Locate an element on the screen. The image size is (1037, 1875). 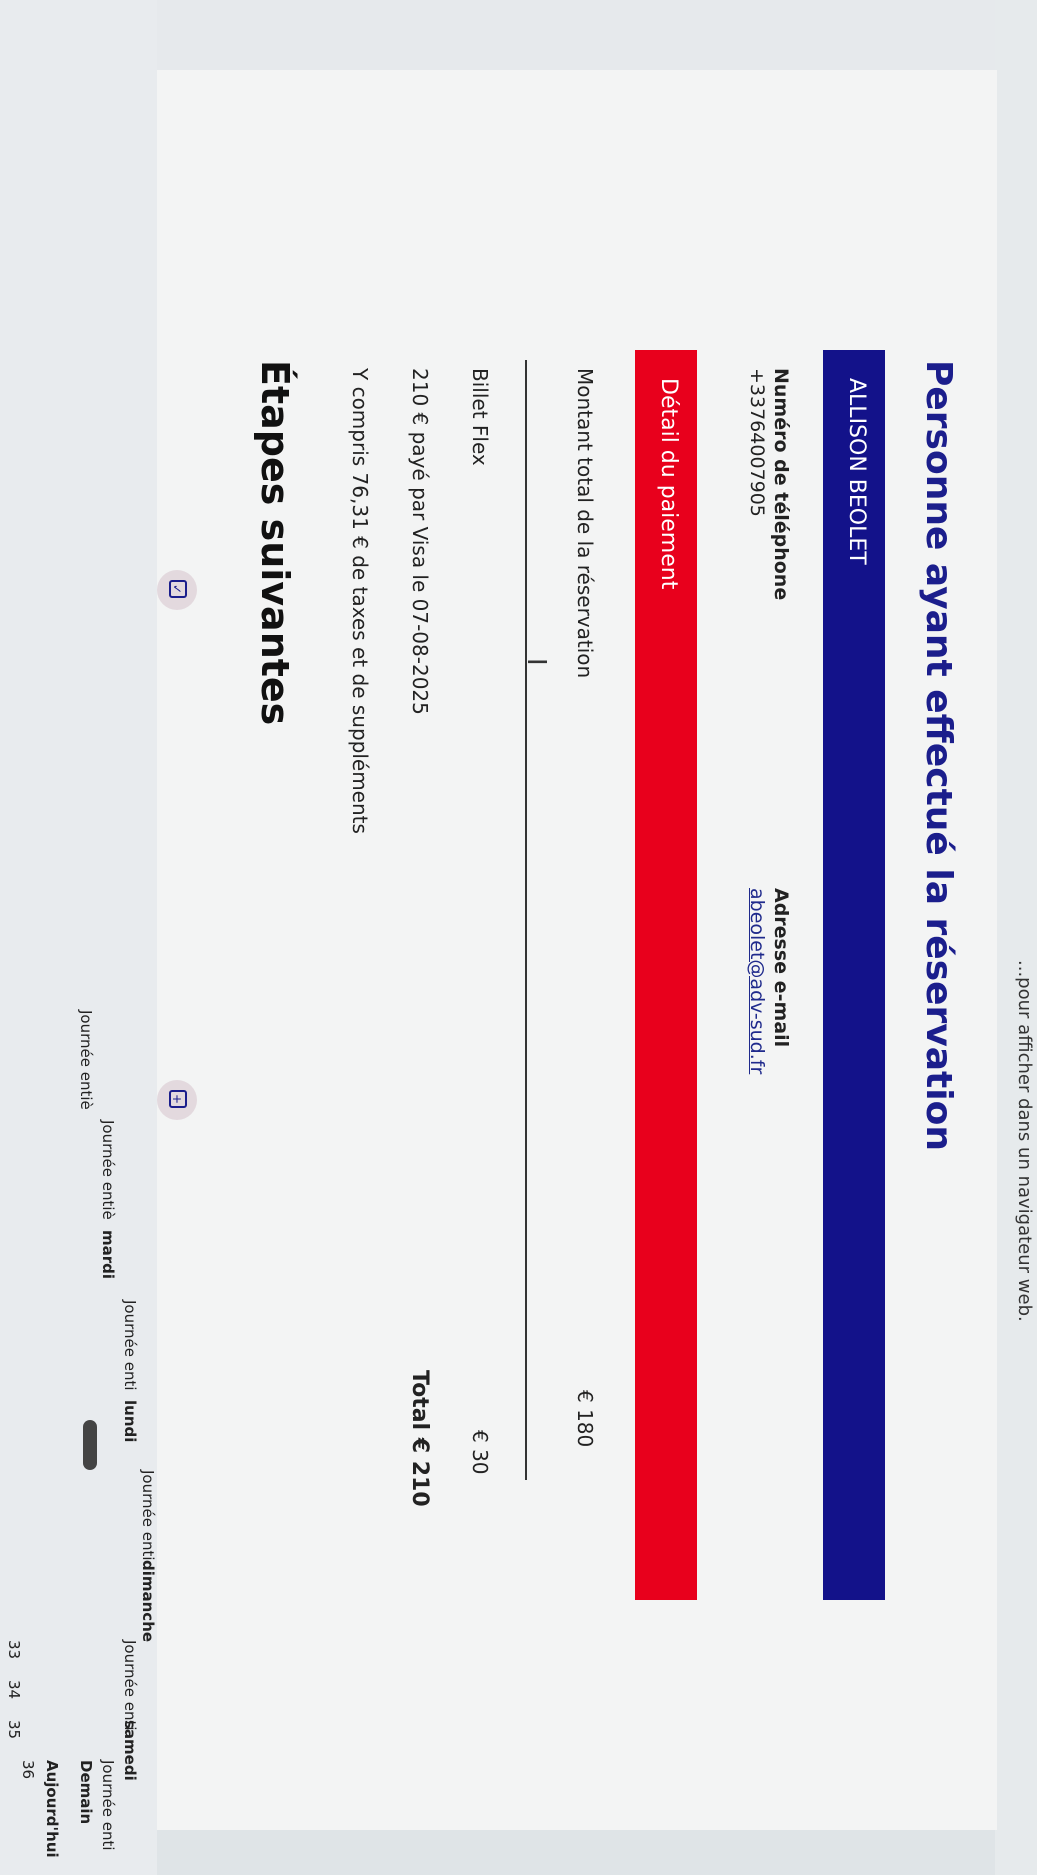
phone-value: +33764007905 is located at coordinates (757, 442).